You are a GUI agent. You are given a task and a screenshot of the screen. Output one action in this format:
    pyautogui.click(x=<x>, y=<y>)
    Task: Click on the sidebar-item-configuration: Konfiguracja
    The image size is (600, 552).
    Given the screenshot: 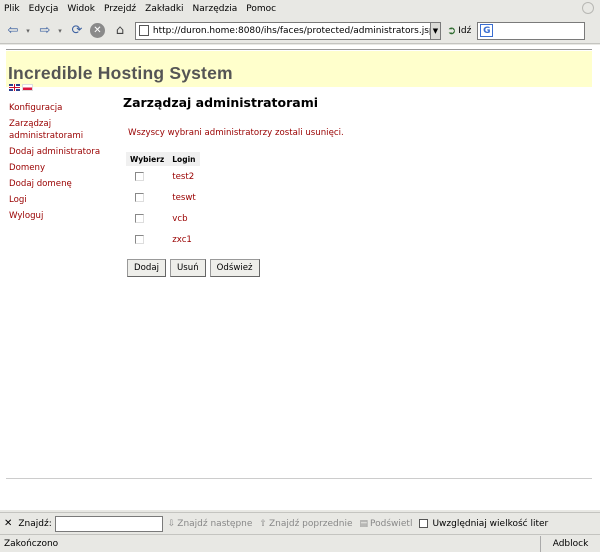 What is the action you would take?
    pyautogui.click(x=64, y=108)
    